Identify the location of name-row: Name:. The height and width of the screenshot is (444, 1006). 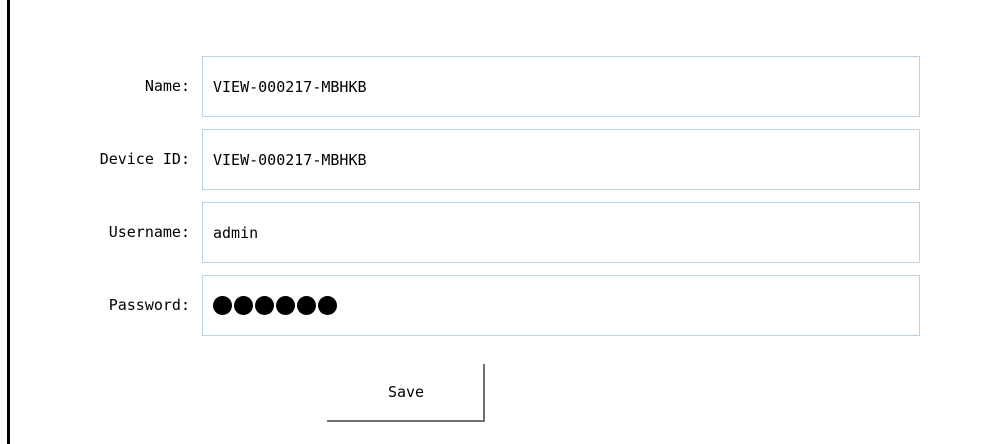
(503, 86).